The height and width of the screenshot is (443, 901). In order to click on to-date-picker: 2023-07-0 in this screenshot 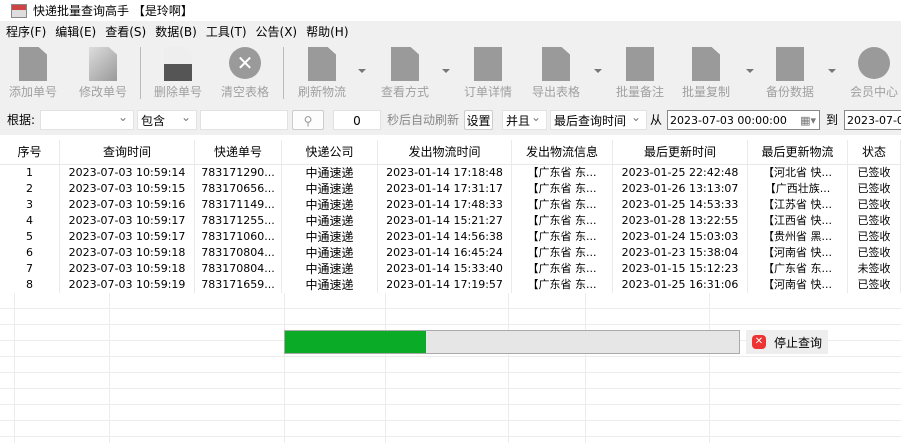, I will do `click(872, 120)`.